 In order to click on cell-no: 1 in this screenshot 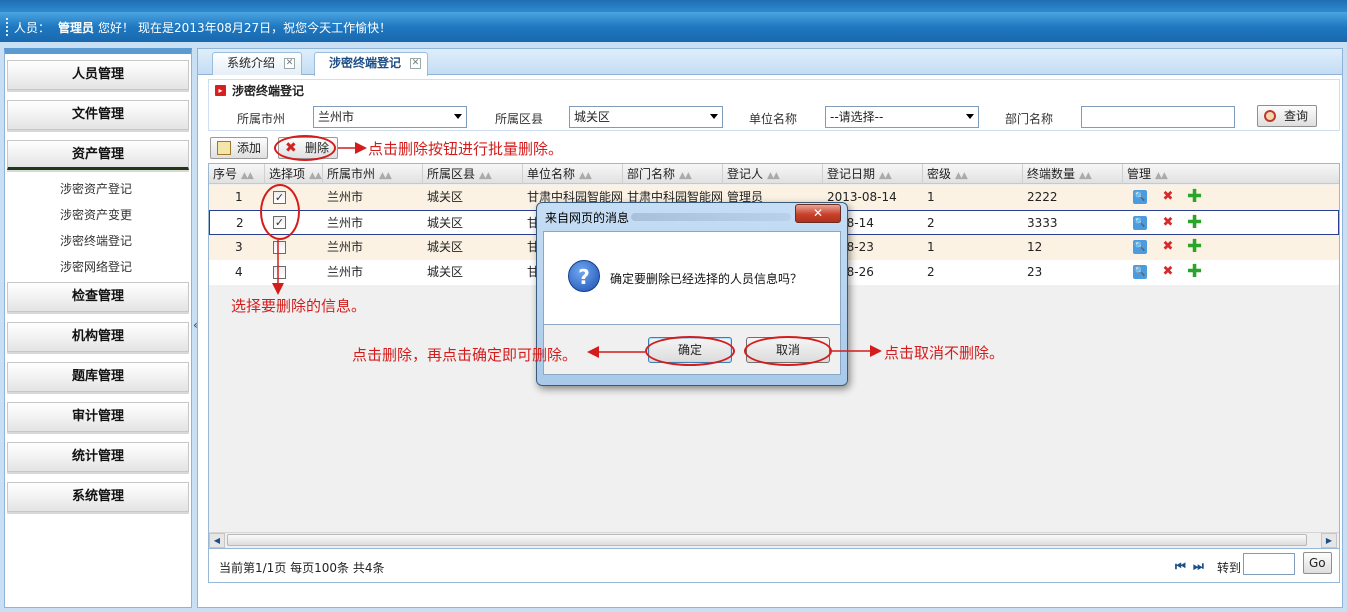, I will do `click(239, 197)`.